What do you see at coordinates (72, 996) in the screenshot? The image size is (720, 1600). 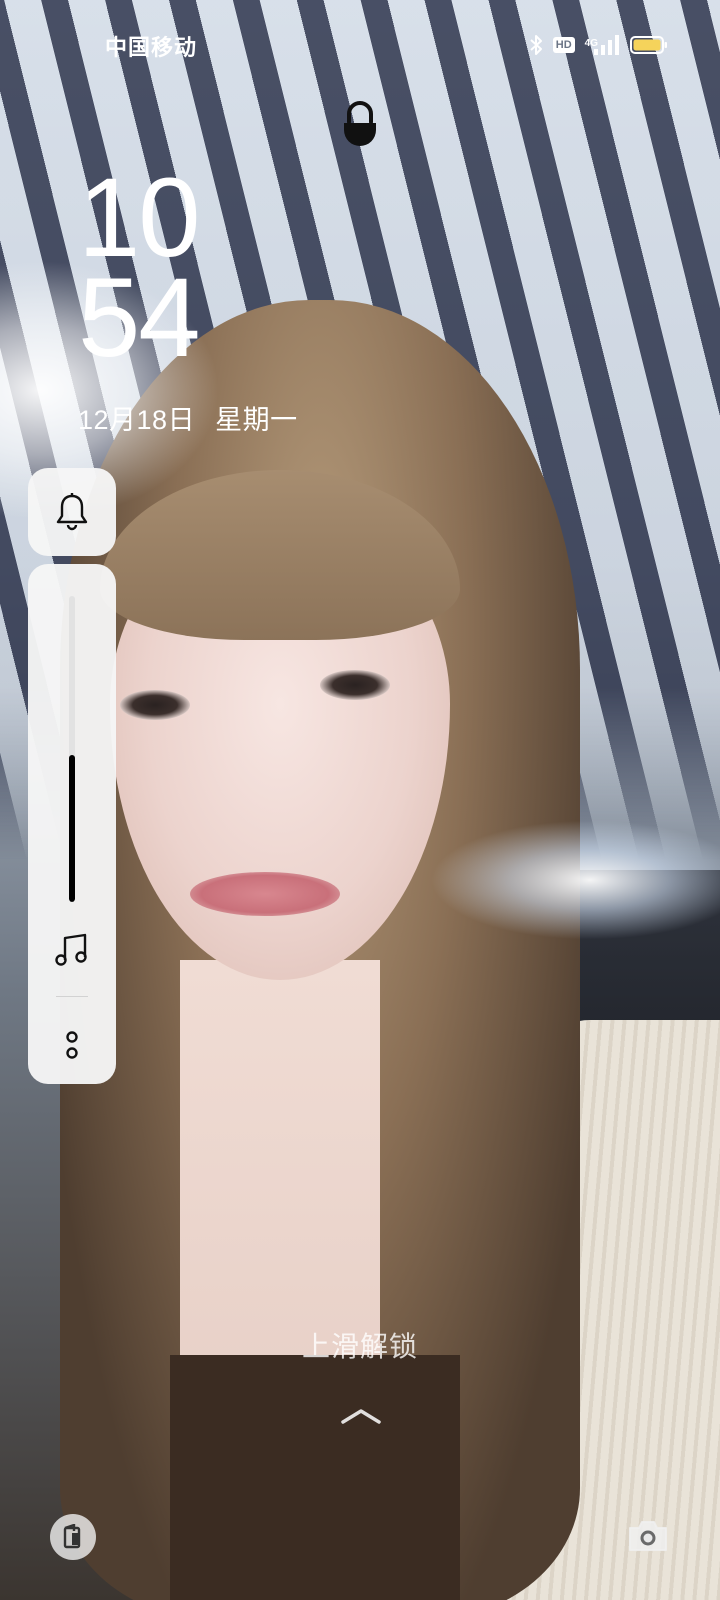 I see `panel-divider` at bounding box center [72, 996].